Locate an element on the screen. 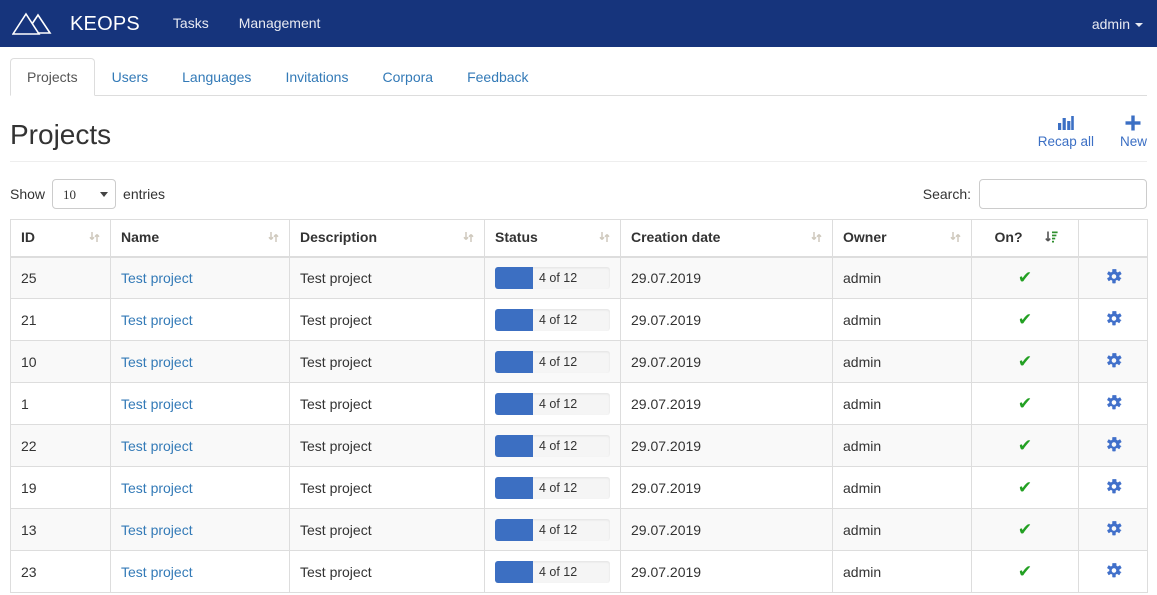 This screenshot has width=1157, height=595. col-header-owner: Owner is located at coordinates (902, 238).